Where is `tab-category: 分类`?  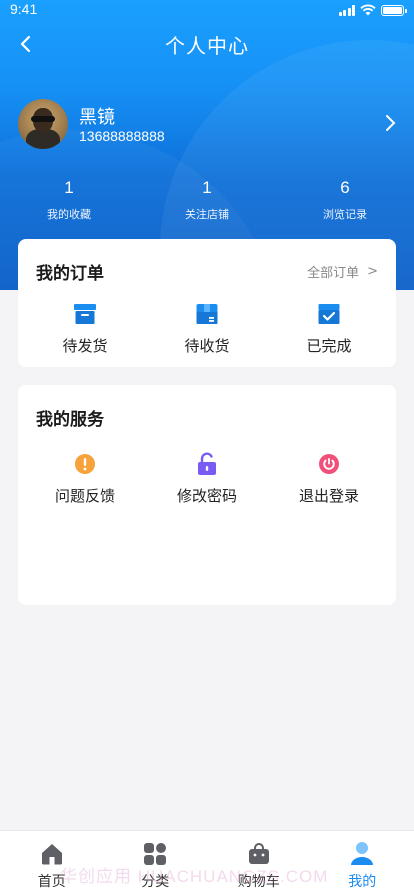
tab-category: 分类 is located at coordinates (156, 863).